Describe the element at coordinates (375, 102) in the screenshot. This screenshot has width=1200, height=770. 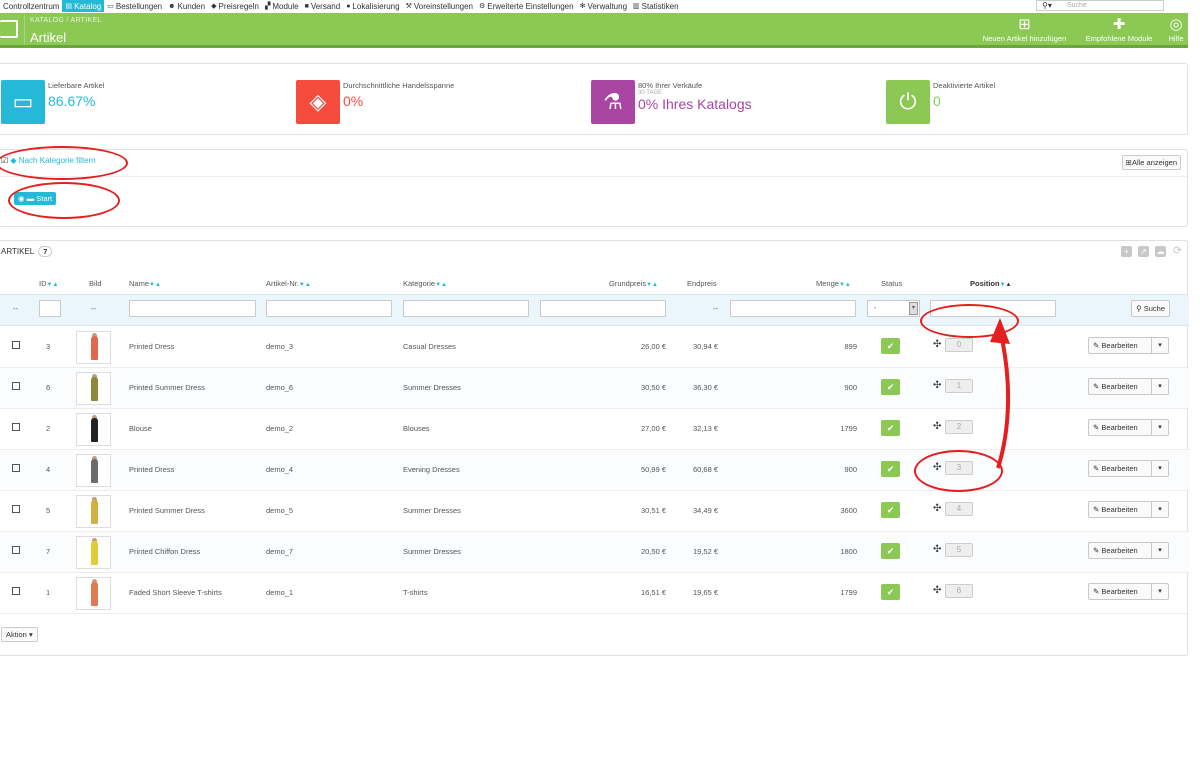
I see `kpi-average-margin: ◈ Durchschnittliche Handelsspanne 0%` at that location.